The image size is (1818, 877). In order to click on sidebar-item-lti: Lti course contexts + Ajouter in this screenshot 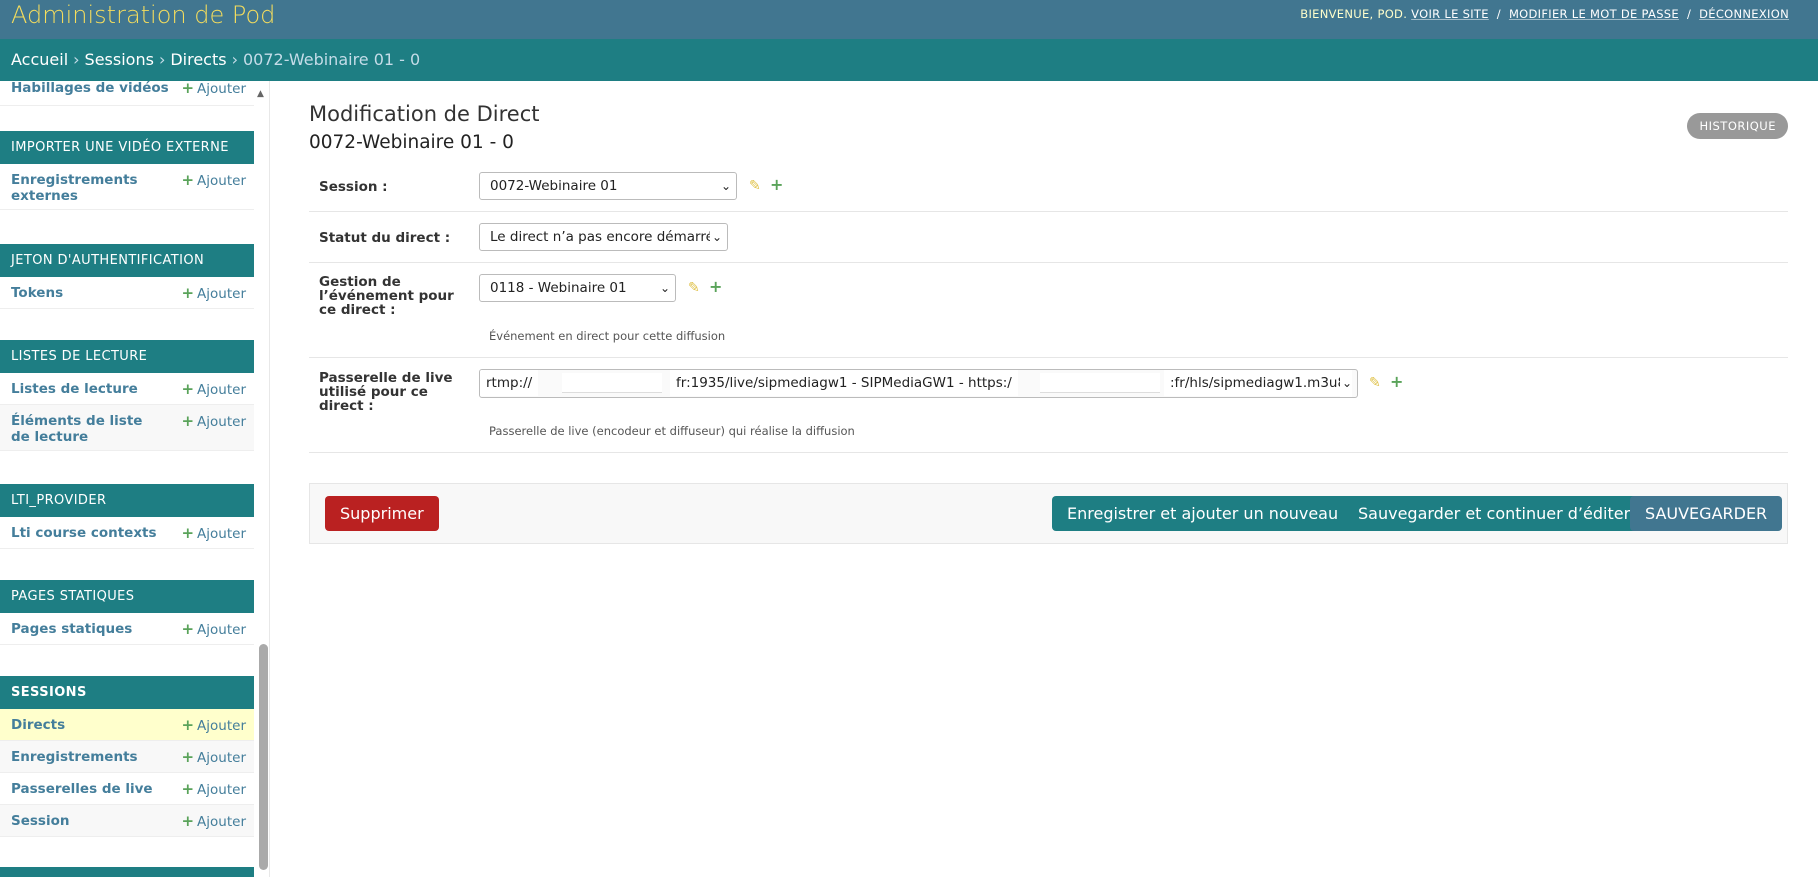, I will do `click(127, 533)`.